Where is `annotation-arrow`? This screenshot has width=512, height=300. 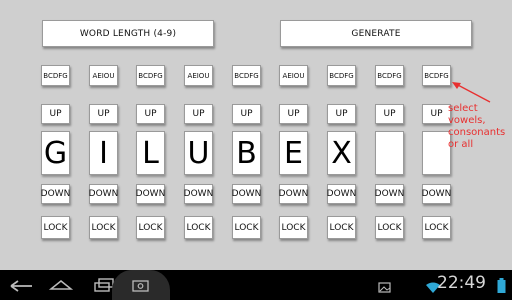 annotation-arrow is located at coordinates (471, 92).